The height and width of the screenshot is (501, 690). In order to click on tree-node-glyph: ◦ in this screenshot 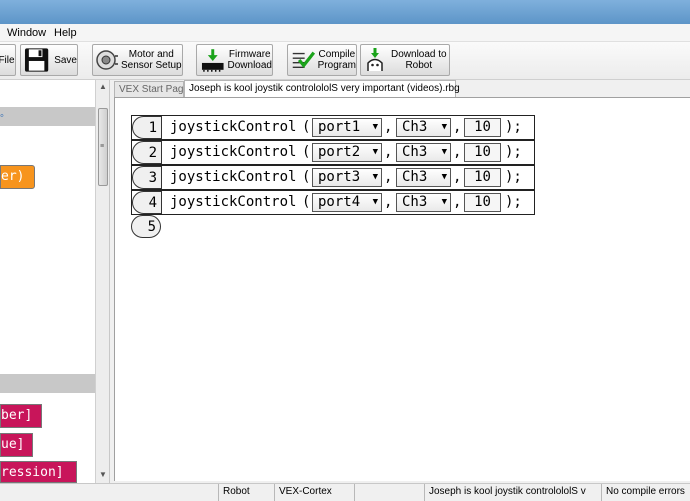, I will do `click(2, 116)`.